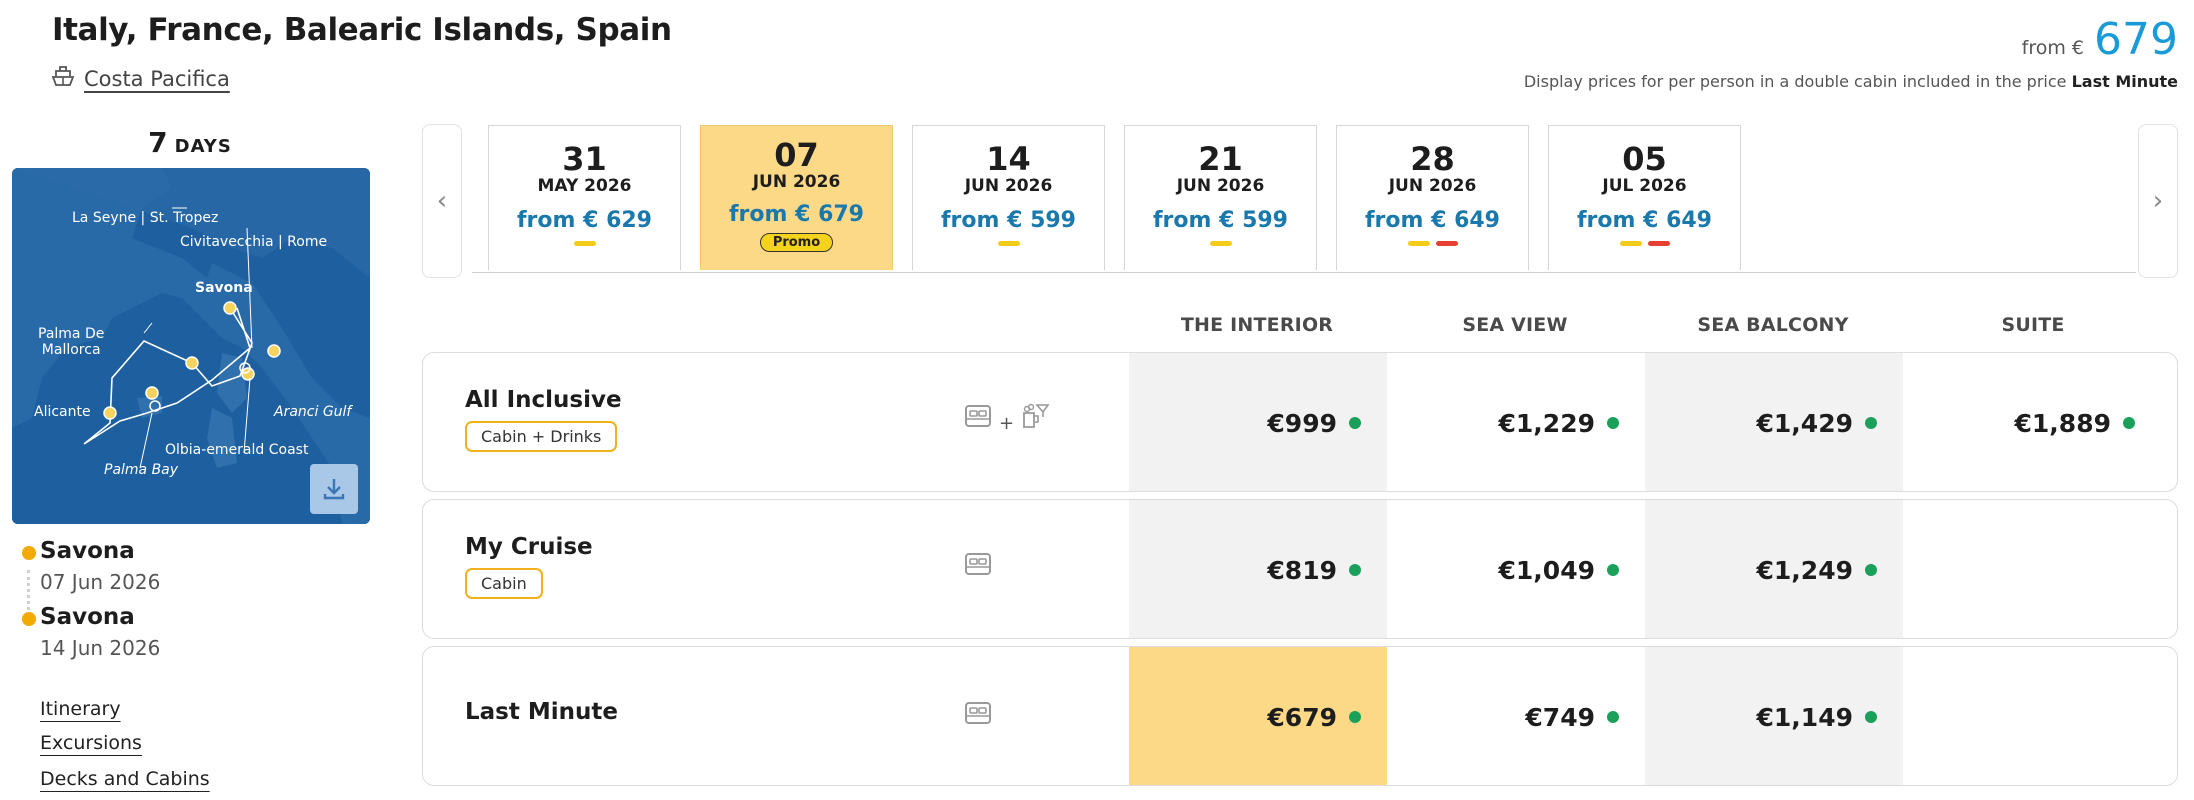 This screenshot has height=800, width=2194. I want to click on price-cell-sea-balcony: €1,149, so click(1774, 716).